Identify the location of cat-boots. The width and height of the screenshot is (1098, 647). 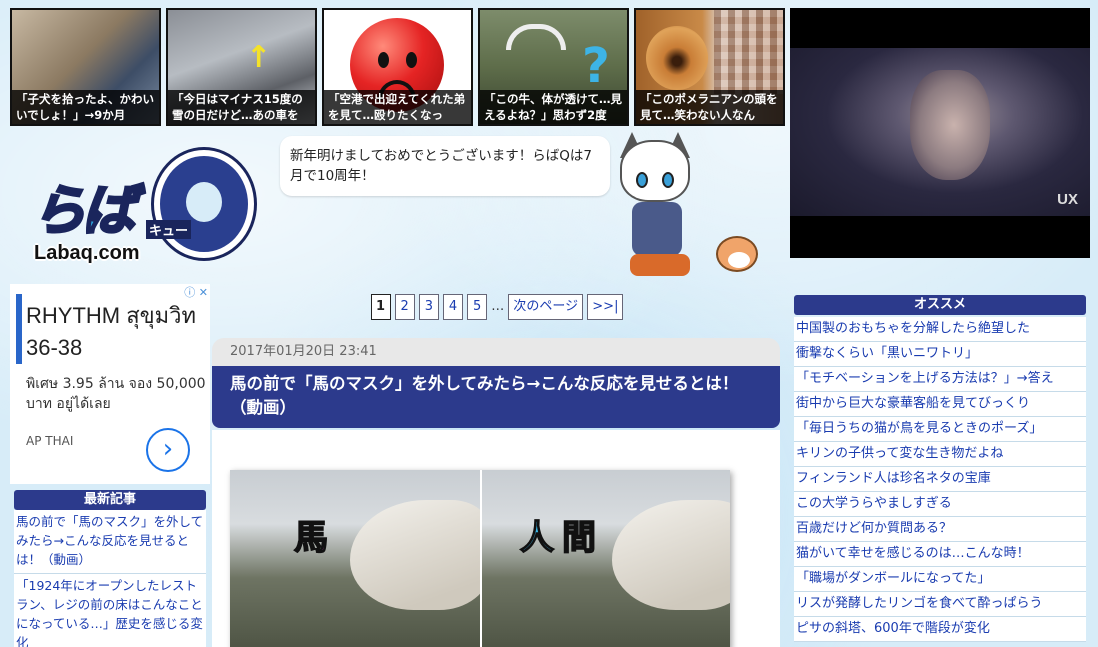
(660, 265).